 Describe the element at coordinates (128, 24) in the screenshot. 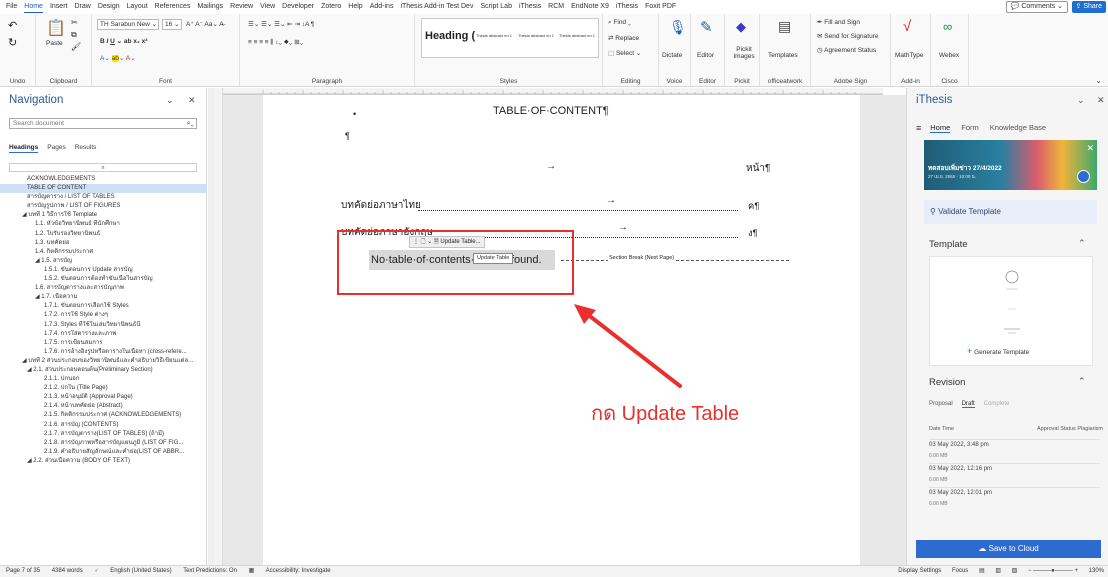

I see `font-name-combo: TH Sarabun New ⌄` at that location.